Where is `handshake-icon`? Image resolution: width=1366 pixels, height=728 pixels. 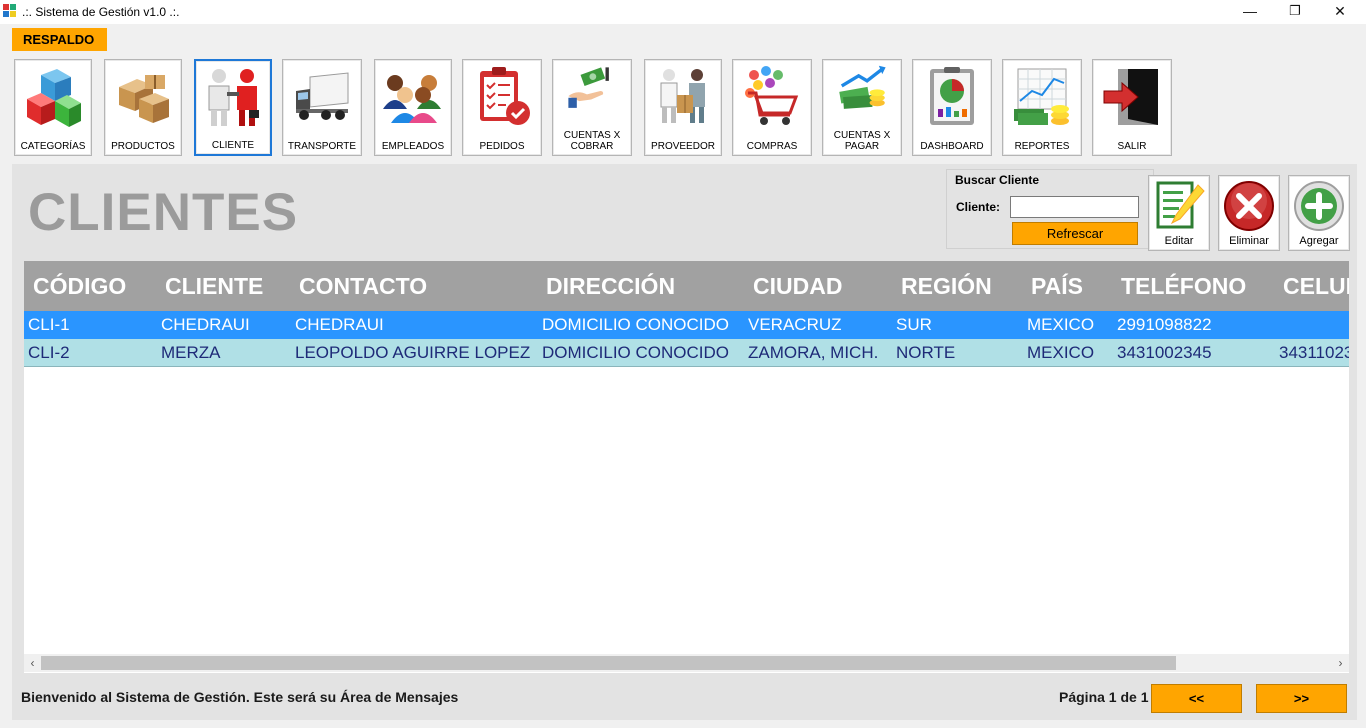
handshake-icon is located at coordinates (233, 97).